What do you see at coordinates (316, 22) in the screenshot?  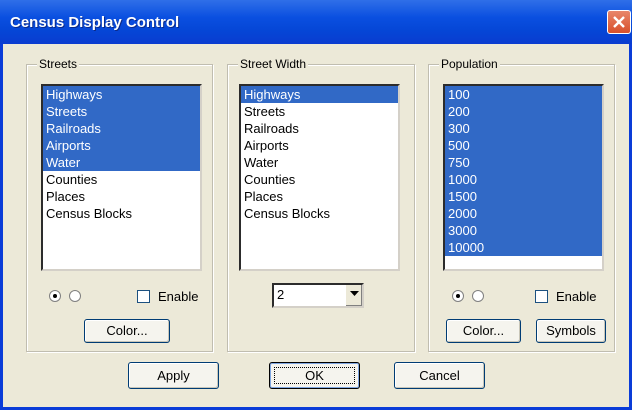 I see `title-bar: Census Display Control` at bounding box center [316, 22].